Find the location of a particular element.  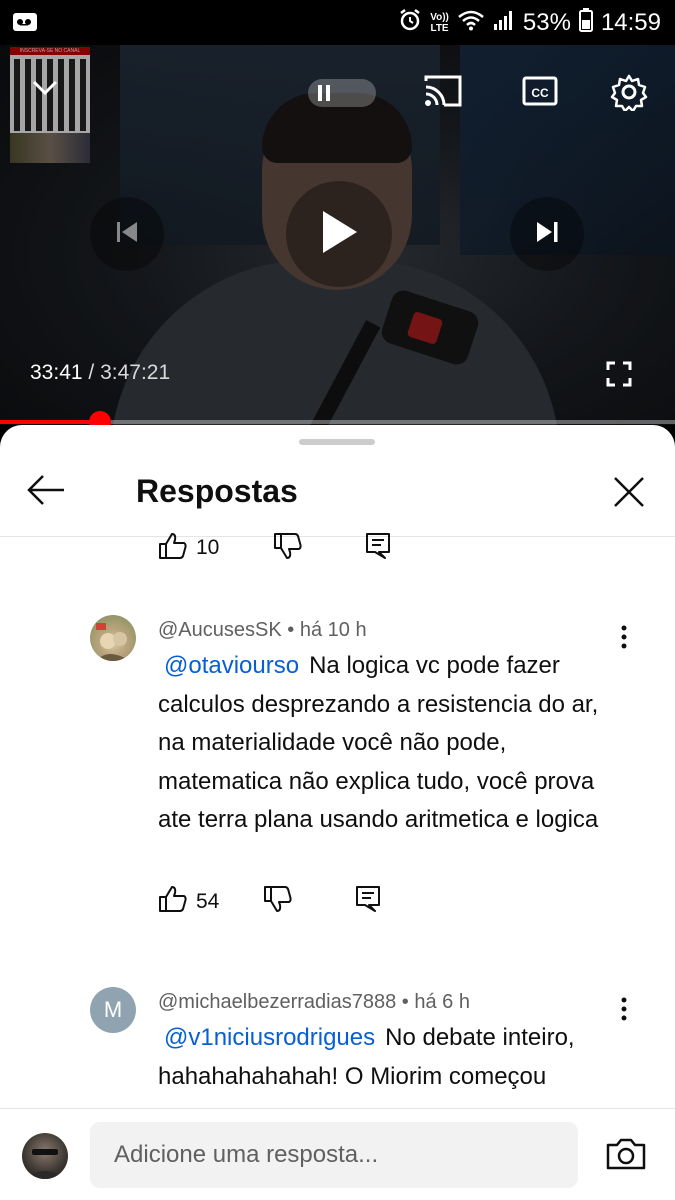

comment-age: há 6 h is located at coordinates (442, 1002).